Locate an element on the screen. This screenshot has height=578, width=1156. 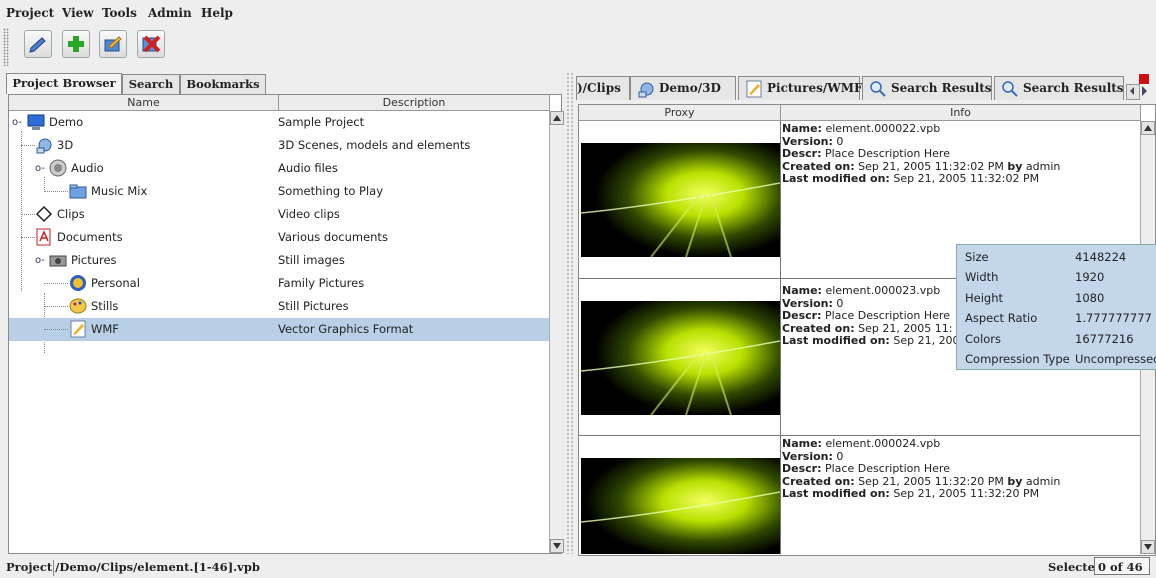
tree-row-demo: o- Demo Sample Project is located at coordinates (279, 122).